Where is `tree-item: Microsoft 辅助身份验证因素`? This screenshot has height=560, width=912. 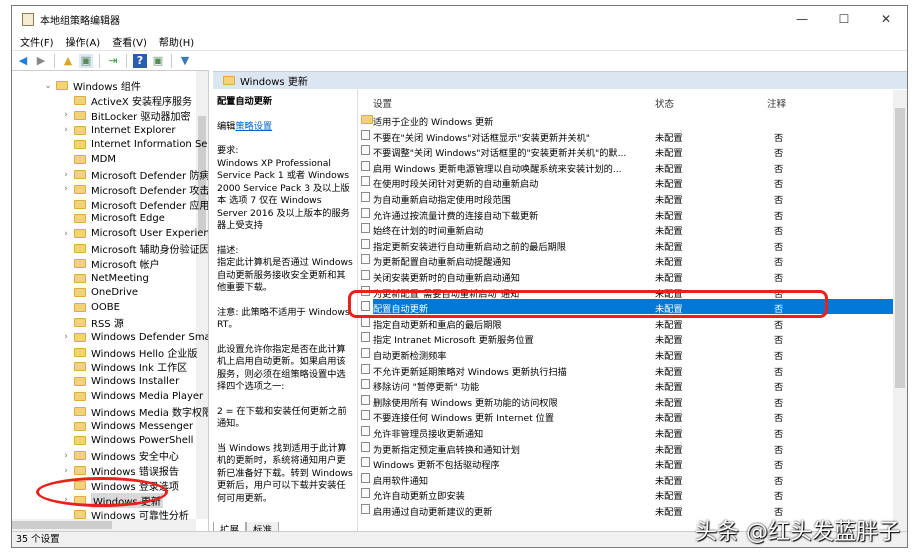 tree-item: Microsoft 辅助身份验证因素 is located at coordinates (134, 248).